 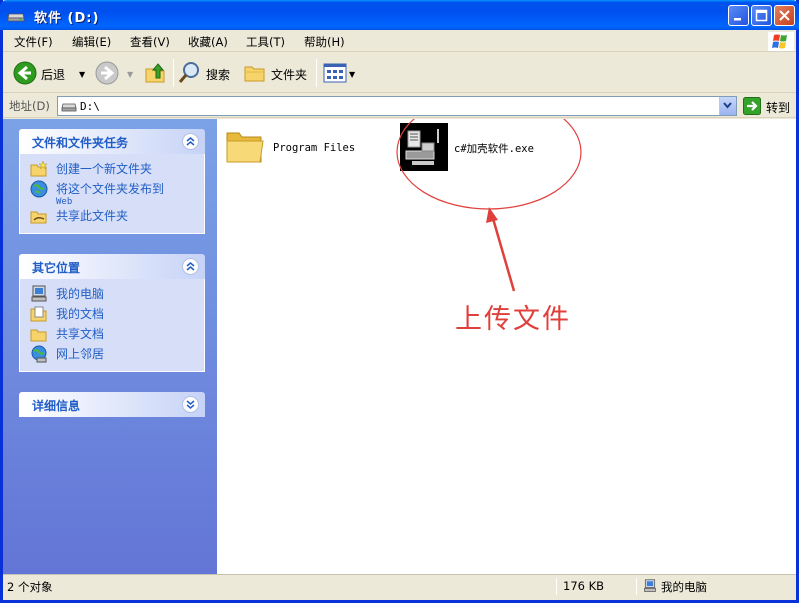 I want to click on place-shared-documents: 共享文档, so click(x=117, y=335).